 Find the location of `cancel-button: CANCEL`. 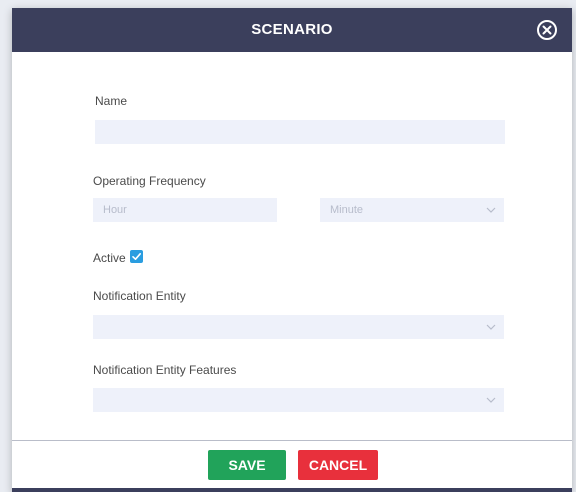

cancel-button: CANCEL is located at coordinates (338, 465).